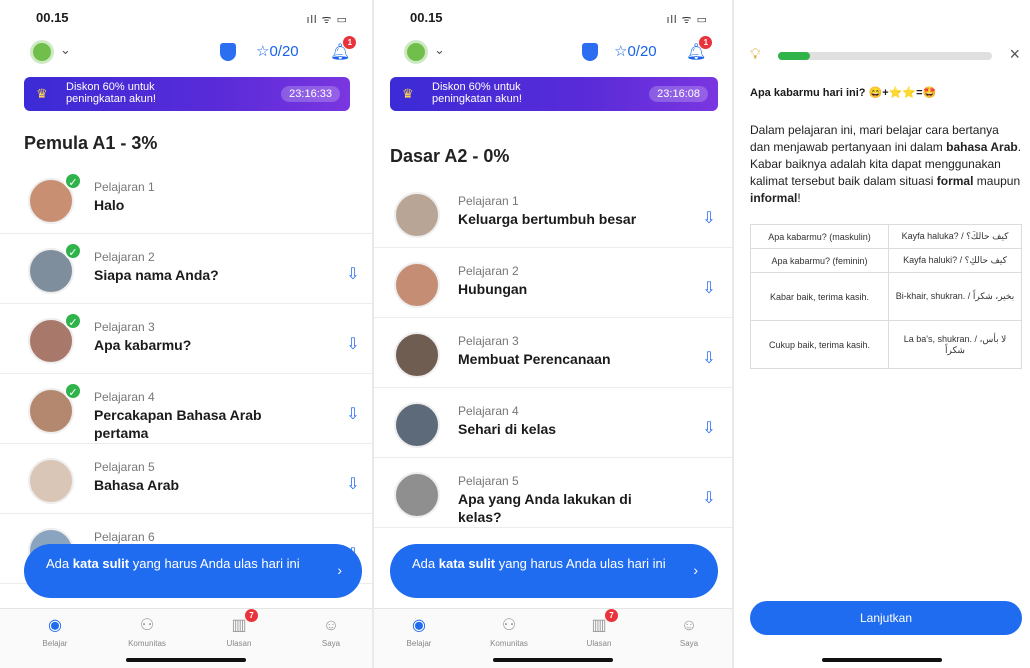 This screenshot has width=1030, height=668. What do you see at coordinates (450, 156) in the screenshot?
I see `section-title: Dasar A2 - 0%` at bounding box center [450, 156].